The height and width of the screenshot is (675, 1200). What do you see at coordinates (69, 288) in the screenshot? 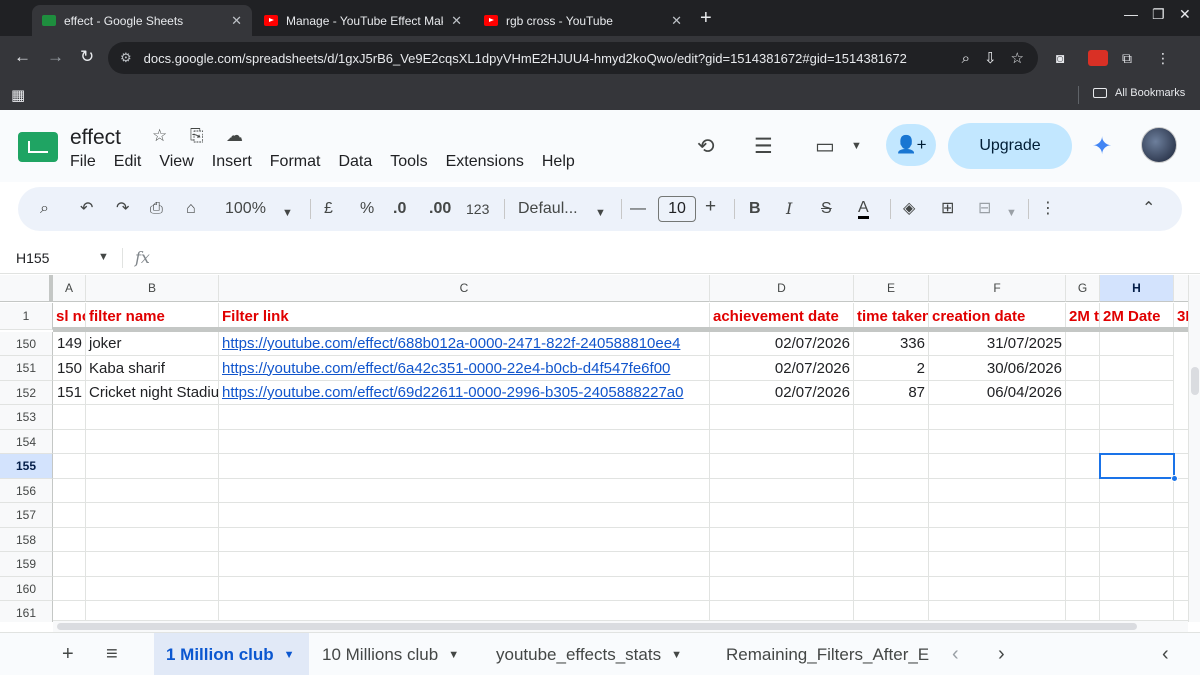
I see `column-header-a: A` at bounding box center [69, 288].